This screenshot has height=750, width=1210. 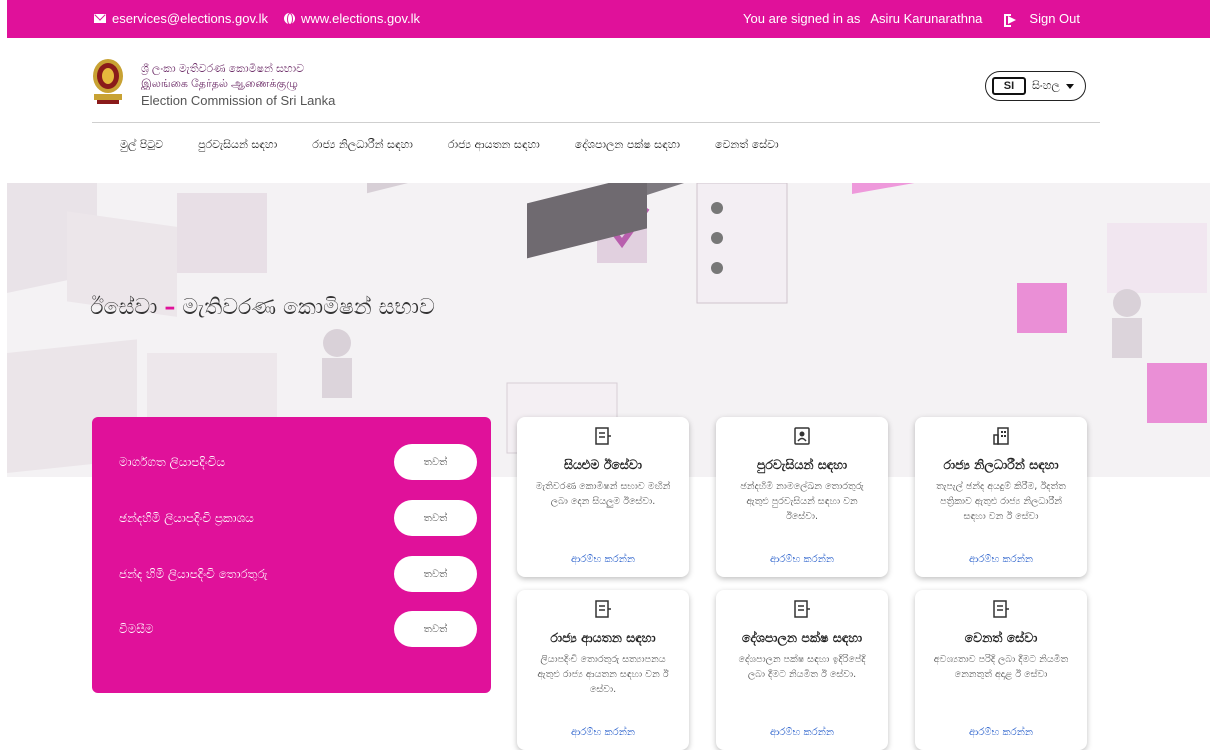 What do you see at coordinates (1069, 86) in the screenshot?
I see `chevron-down-icon` at bounding box center [1069, 86].